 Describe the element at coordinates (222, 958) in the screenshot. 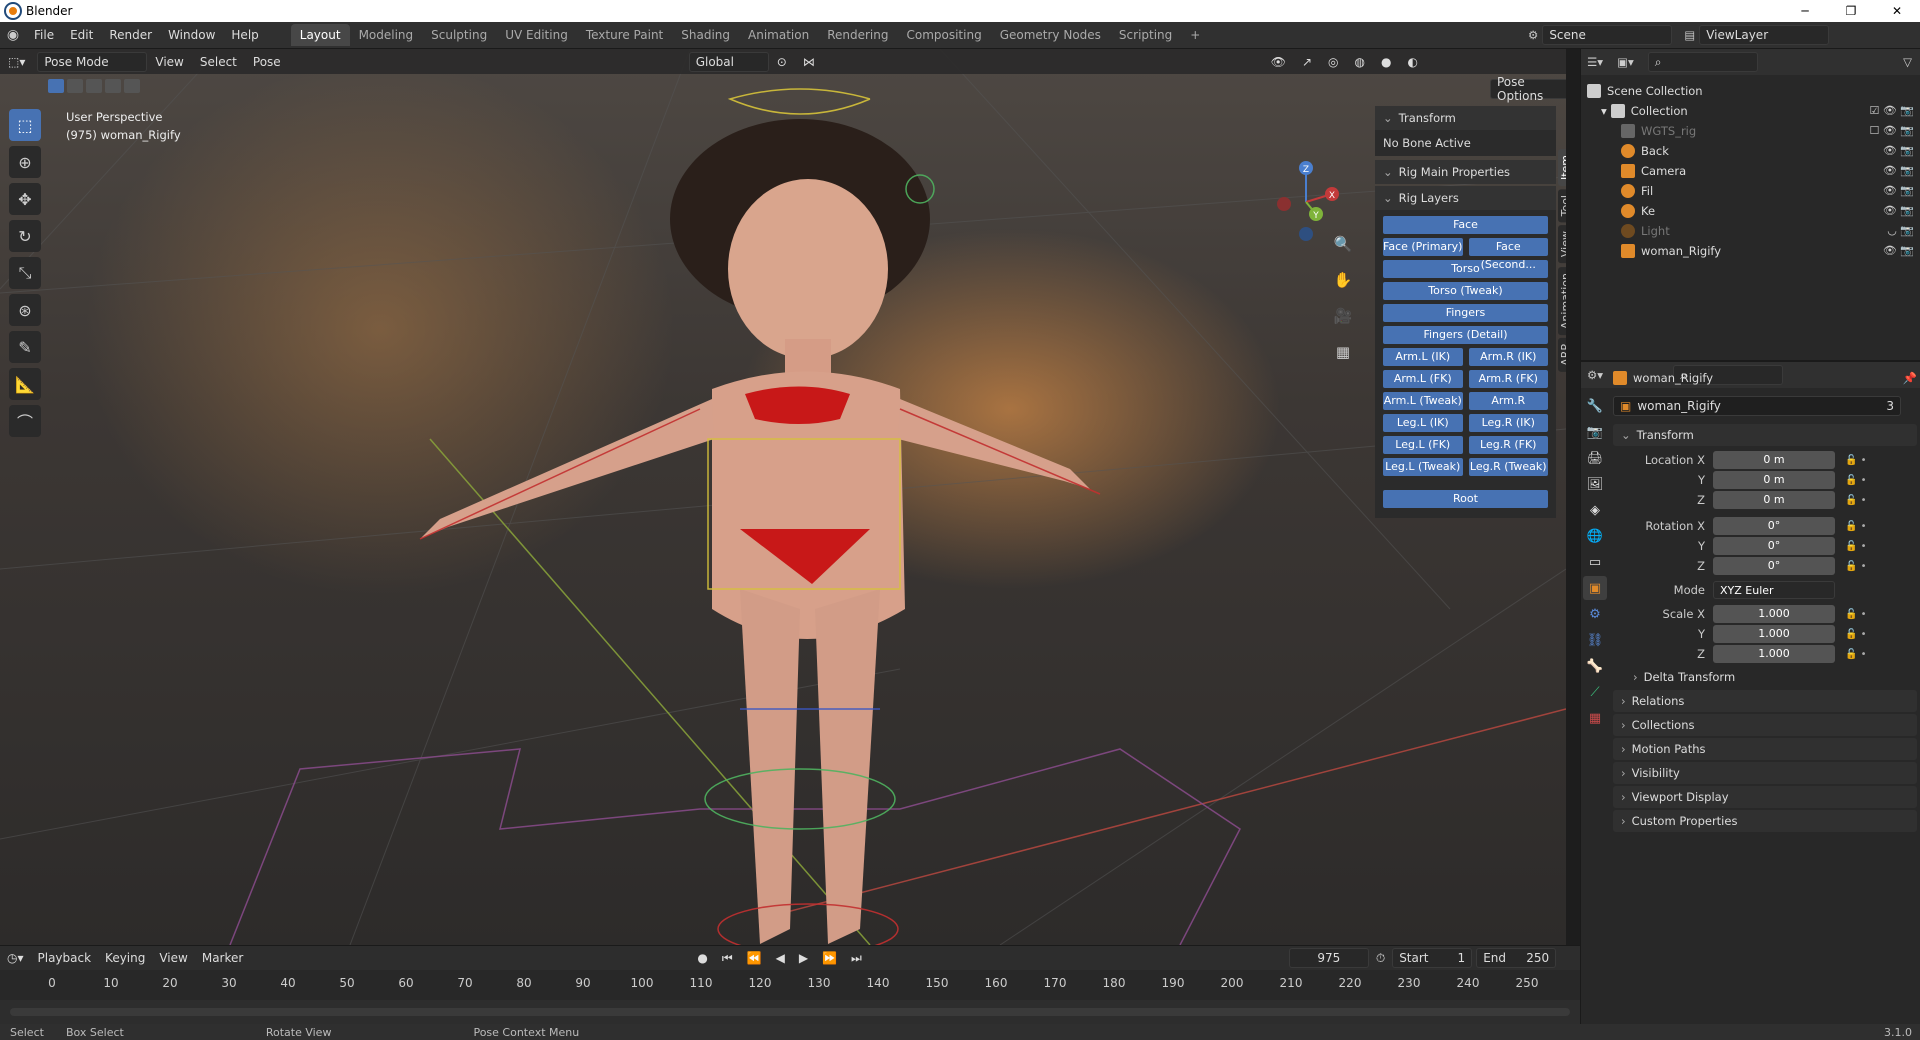

I see `timeline-menu-marker: Marker` at that location.